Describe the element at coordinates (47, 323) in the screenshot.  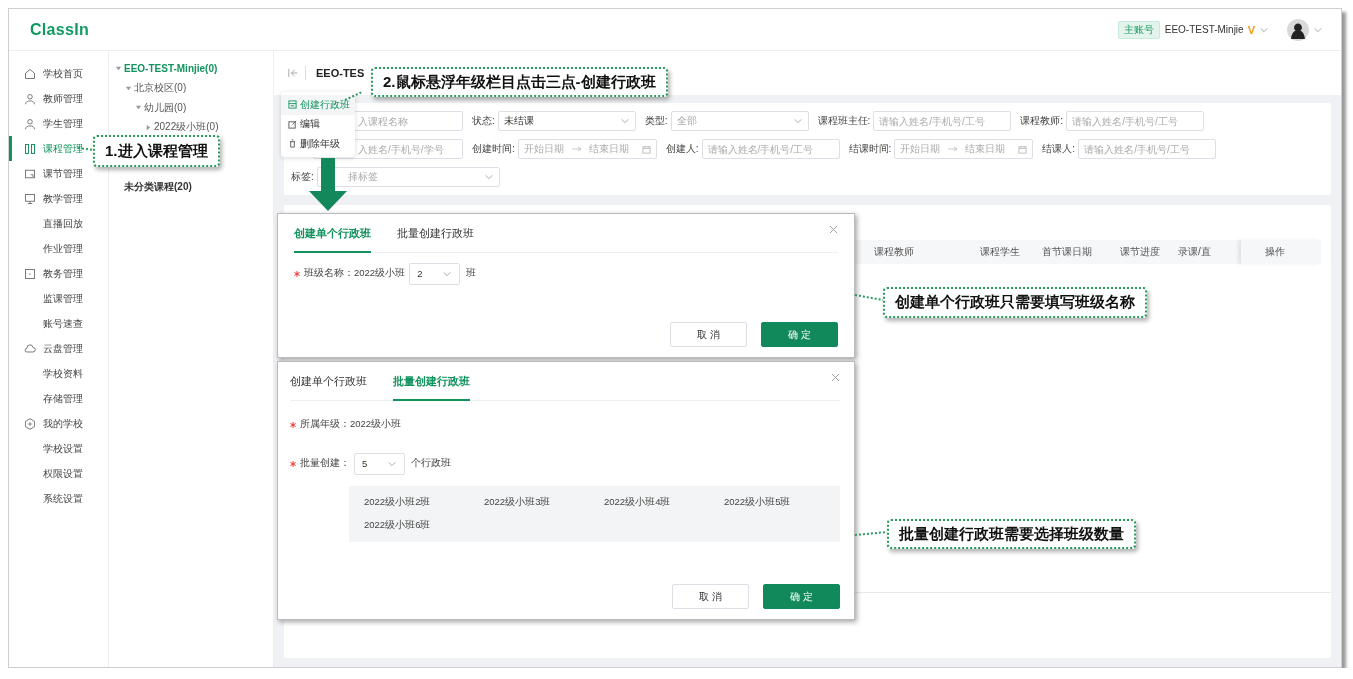
I see `sidebar-item: 账号速查` at that location.